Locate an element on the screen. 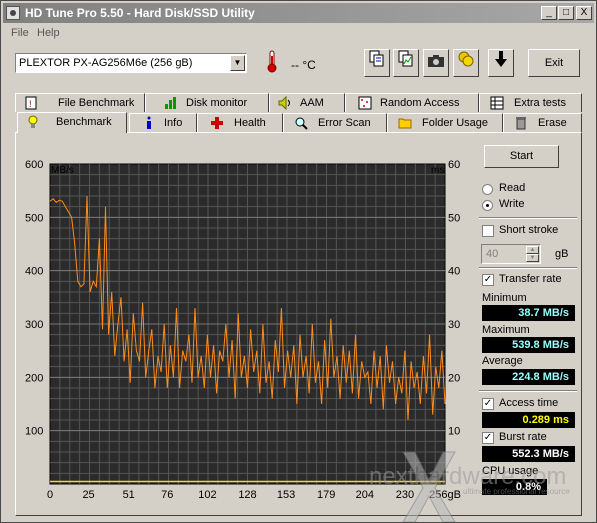  tab-benchmark: Benchmark is located at coordinates (72, 122).